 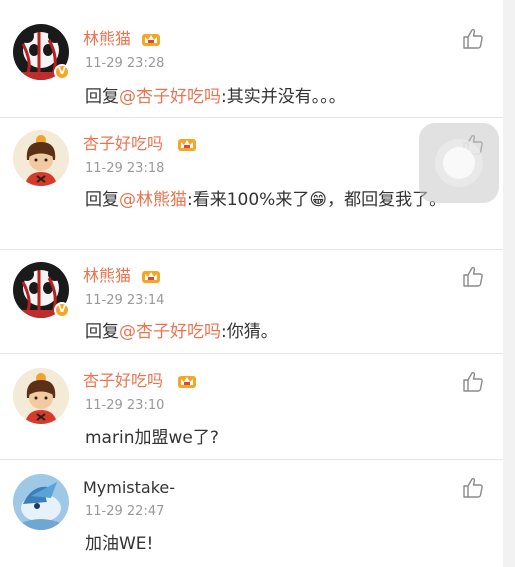 I want to click on blue-creature-avatar-icon, so click(x=41, y=502).